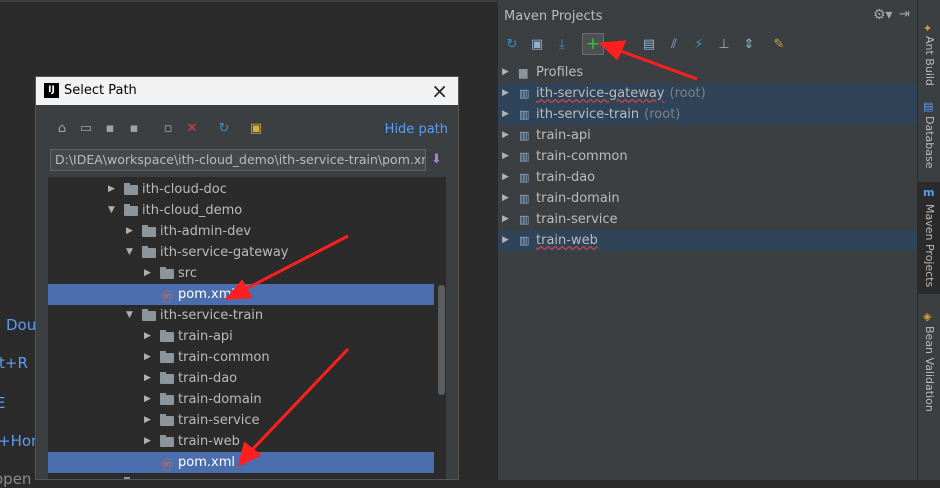 The width and height of the screenshot is (940, 488). Describe the element at coordinates (612, 50) in the screenshot. I see `annotation-arrowhead-add` at that location.